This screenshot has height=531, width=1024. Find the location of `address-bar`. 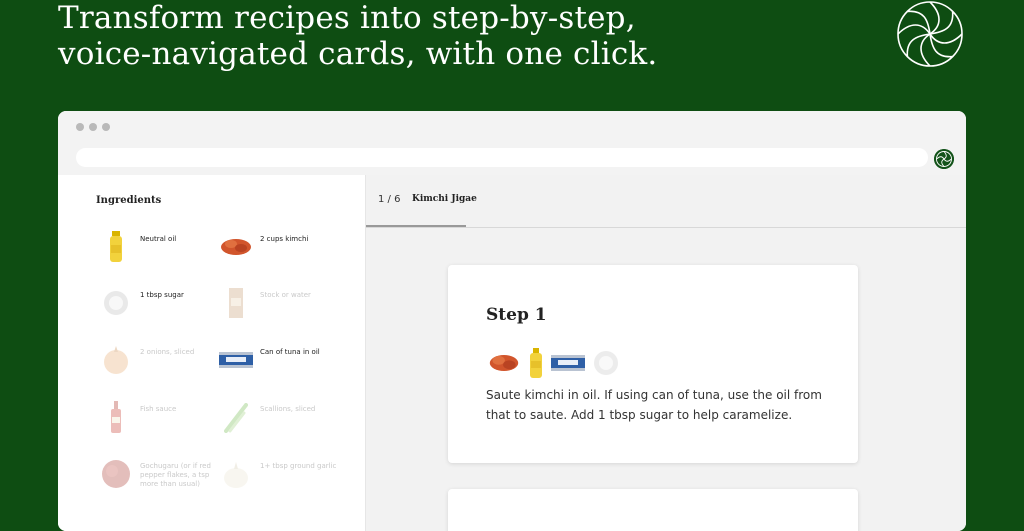

address-bar is located at coordinates (502, 157).